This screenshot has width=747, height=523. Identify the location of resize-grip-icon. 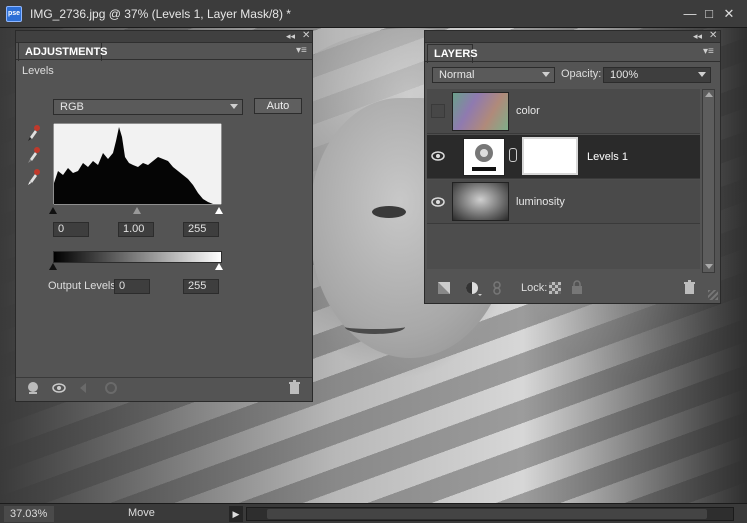
(713, 295).